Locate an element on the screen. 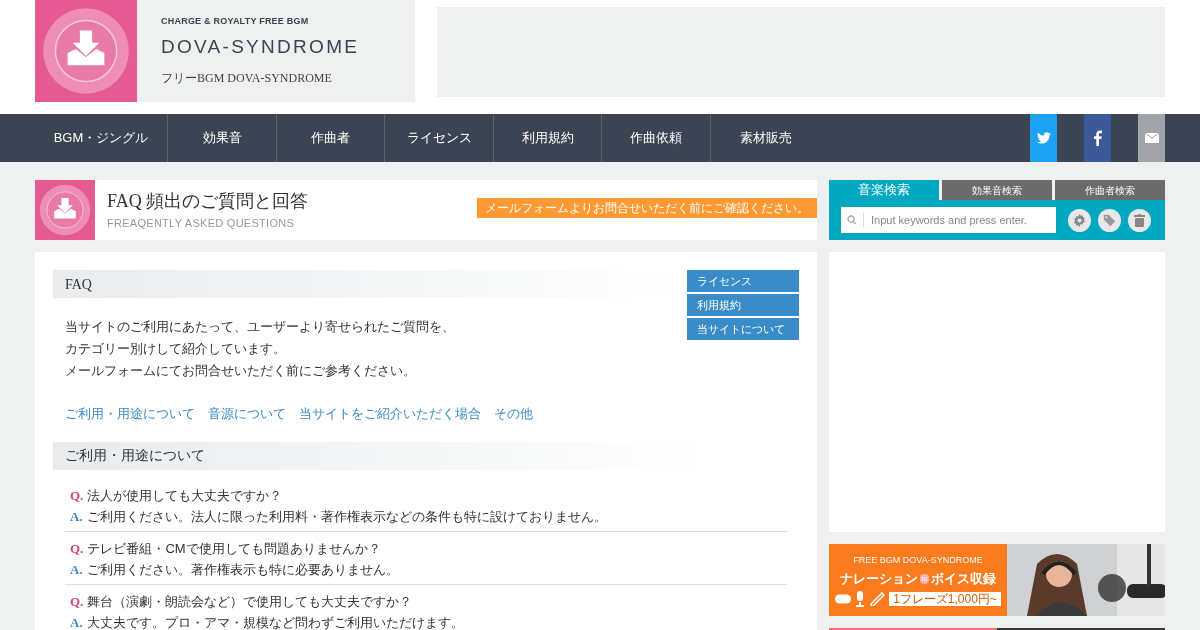 This screenshot has width=1200, height=630. search-tab: 作曲者検索 is located at coordinates (1110, 190).